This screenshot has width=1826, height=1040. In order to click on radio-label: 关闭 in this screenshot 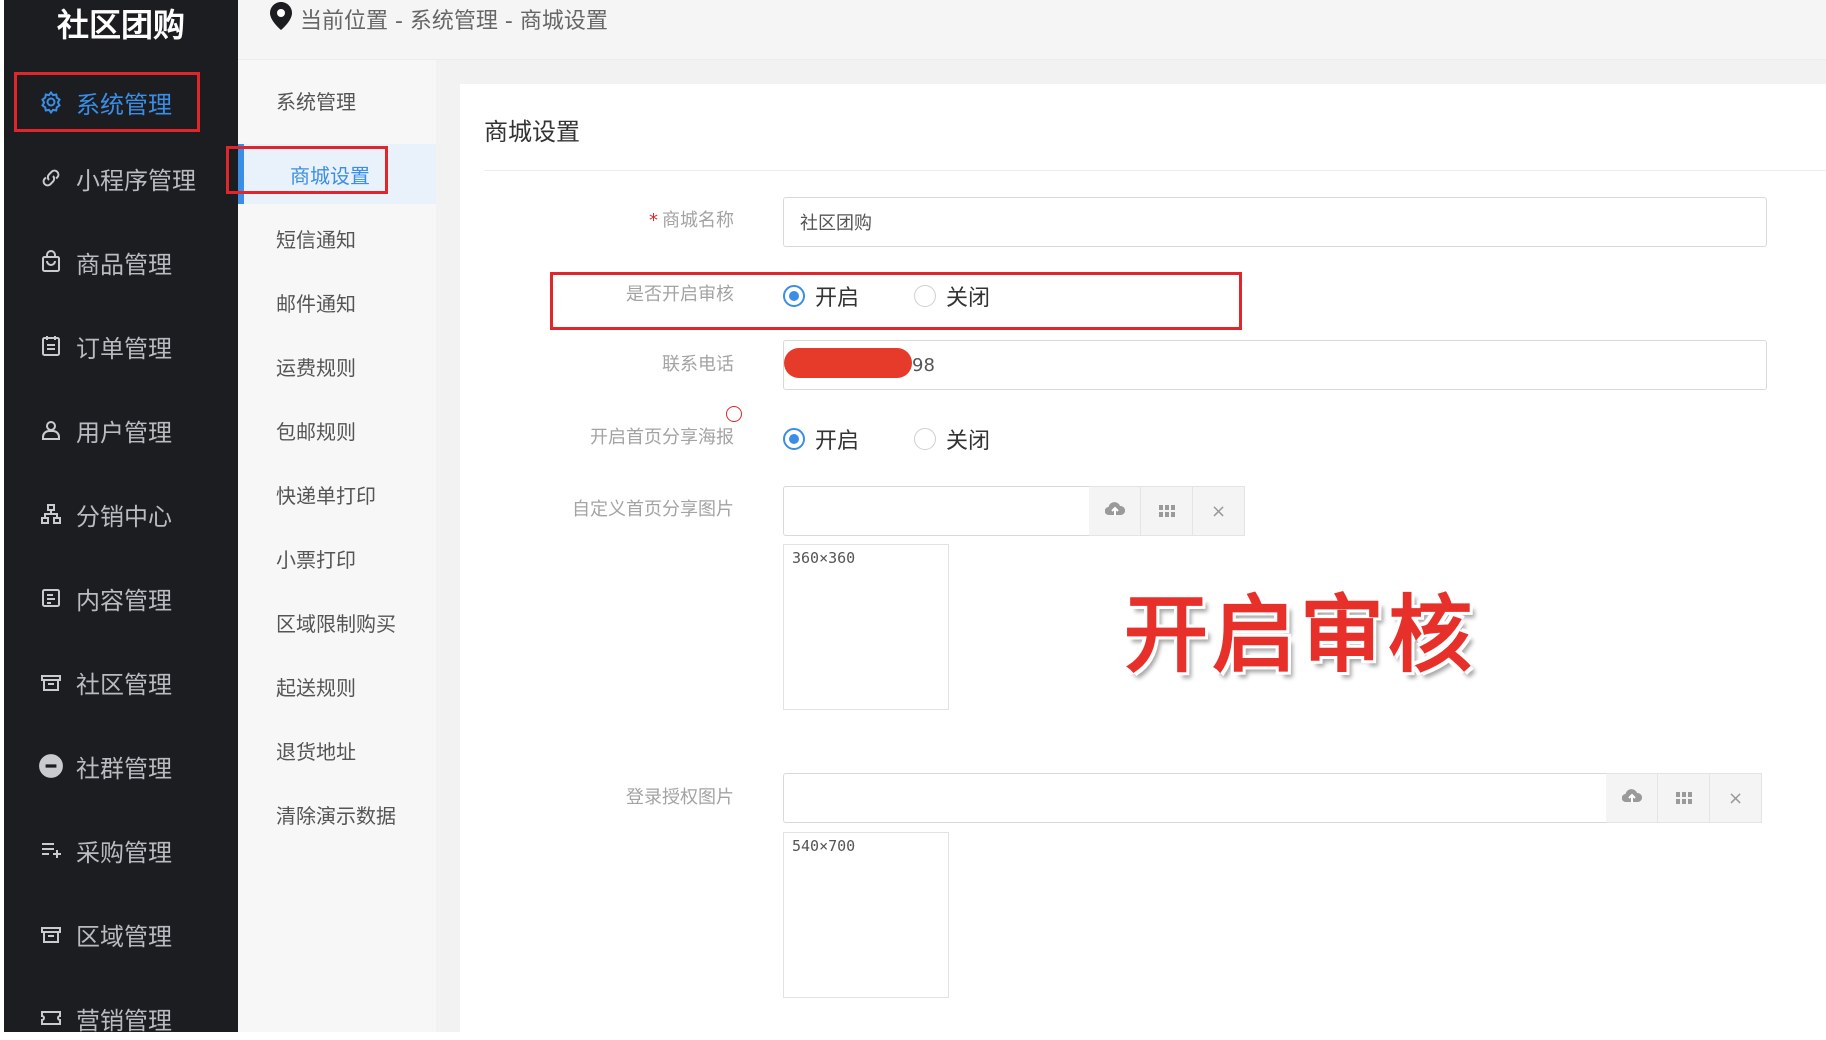, I will do `click(968, 441)`.